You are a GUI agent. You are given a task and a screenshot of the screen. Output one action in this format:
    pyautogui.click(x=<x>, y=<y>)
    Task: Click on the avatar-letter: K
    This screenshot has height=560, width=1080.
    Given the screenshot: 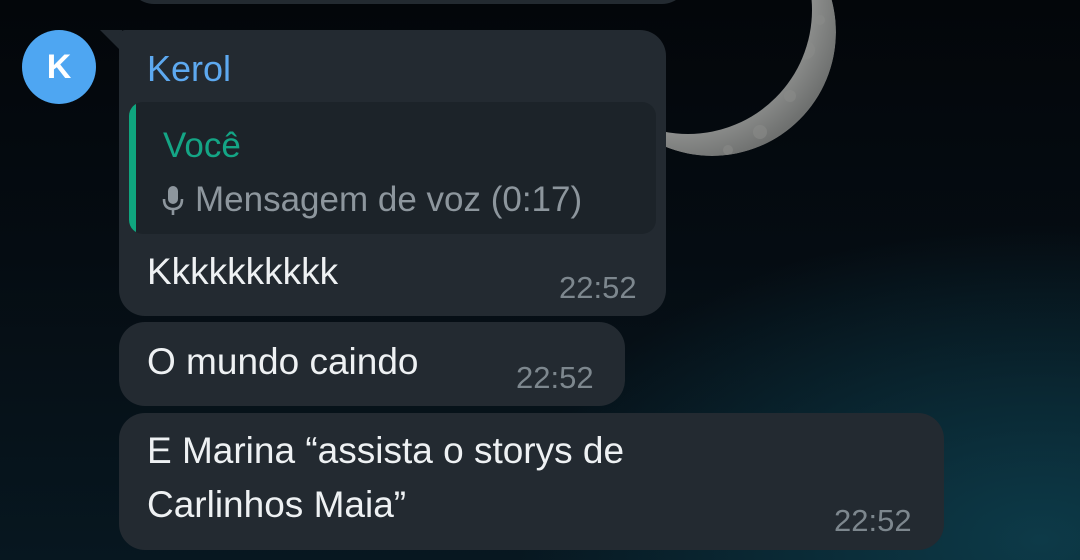 What is the action you would take?
    pyautogui.click(x=59, y=66)
    